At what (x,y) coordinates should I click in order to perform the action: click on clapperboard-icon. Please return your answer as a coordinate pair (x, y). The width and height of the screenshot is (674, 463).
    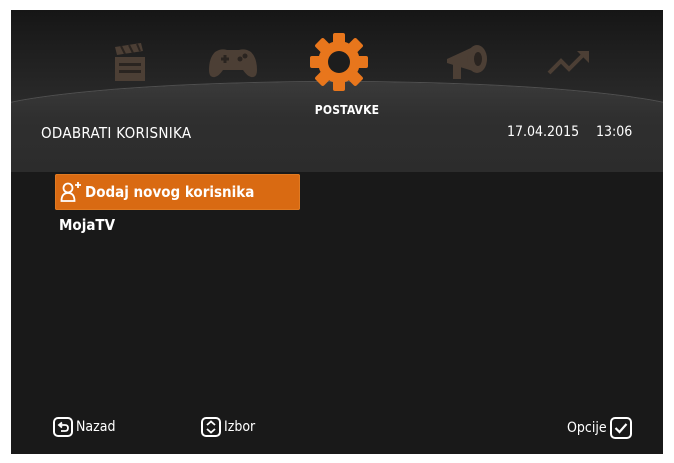
    Looking at the image, I should click on (129, 62).